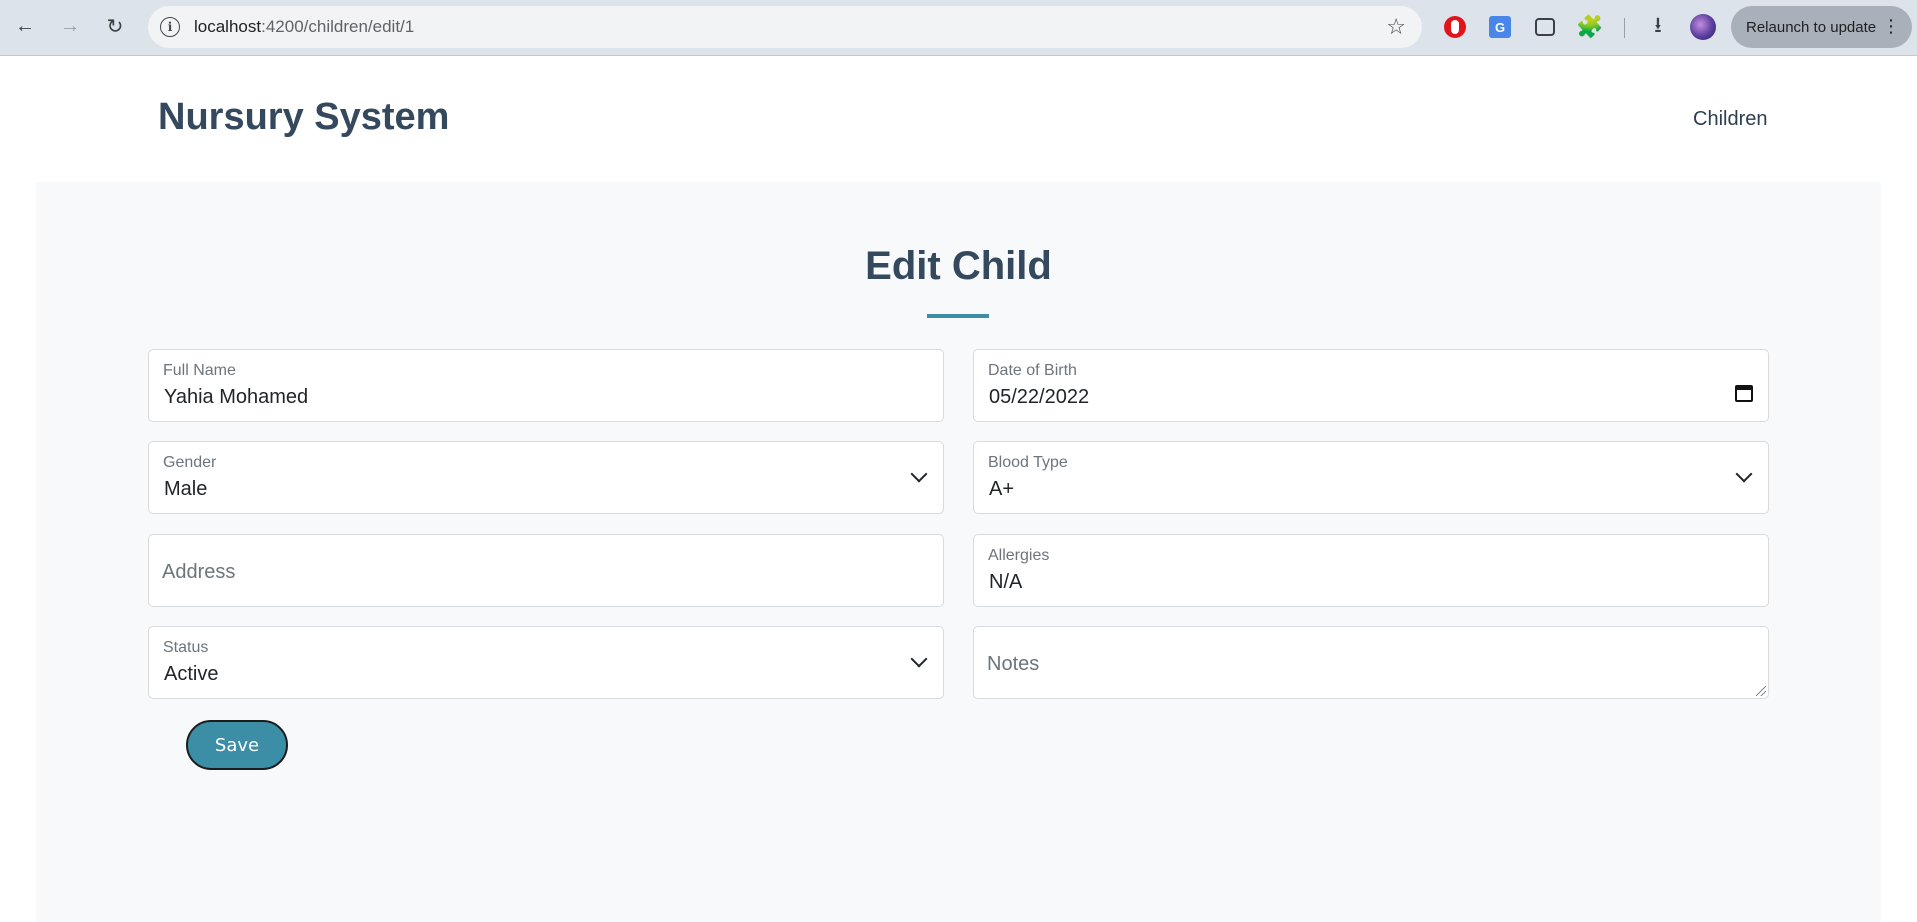 This screenshot has width=1917, height=922. Describe the element at coordinates (1371, 662) in the screenshot. I see `notes-textarea: Notes` at that location.